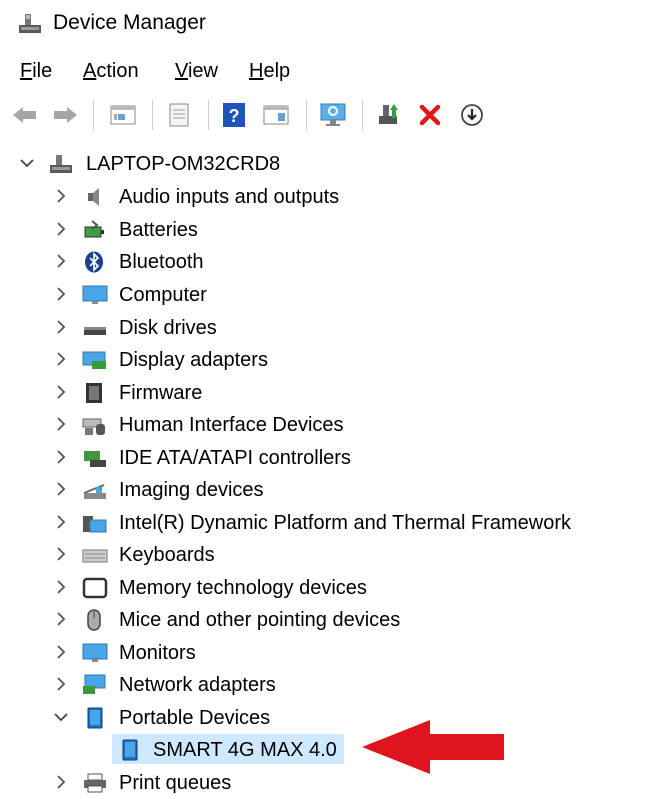 The height and width of the screenshot is (799, 650). I want to click on tree-item-network: Network adapters, so click(325, 685).